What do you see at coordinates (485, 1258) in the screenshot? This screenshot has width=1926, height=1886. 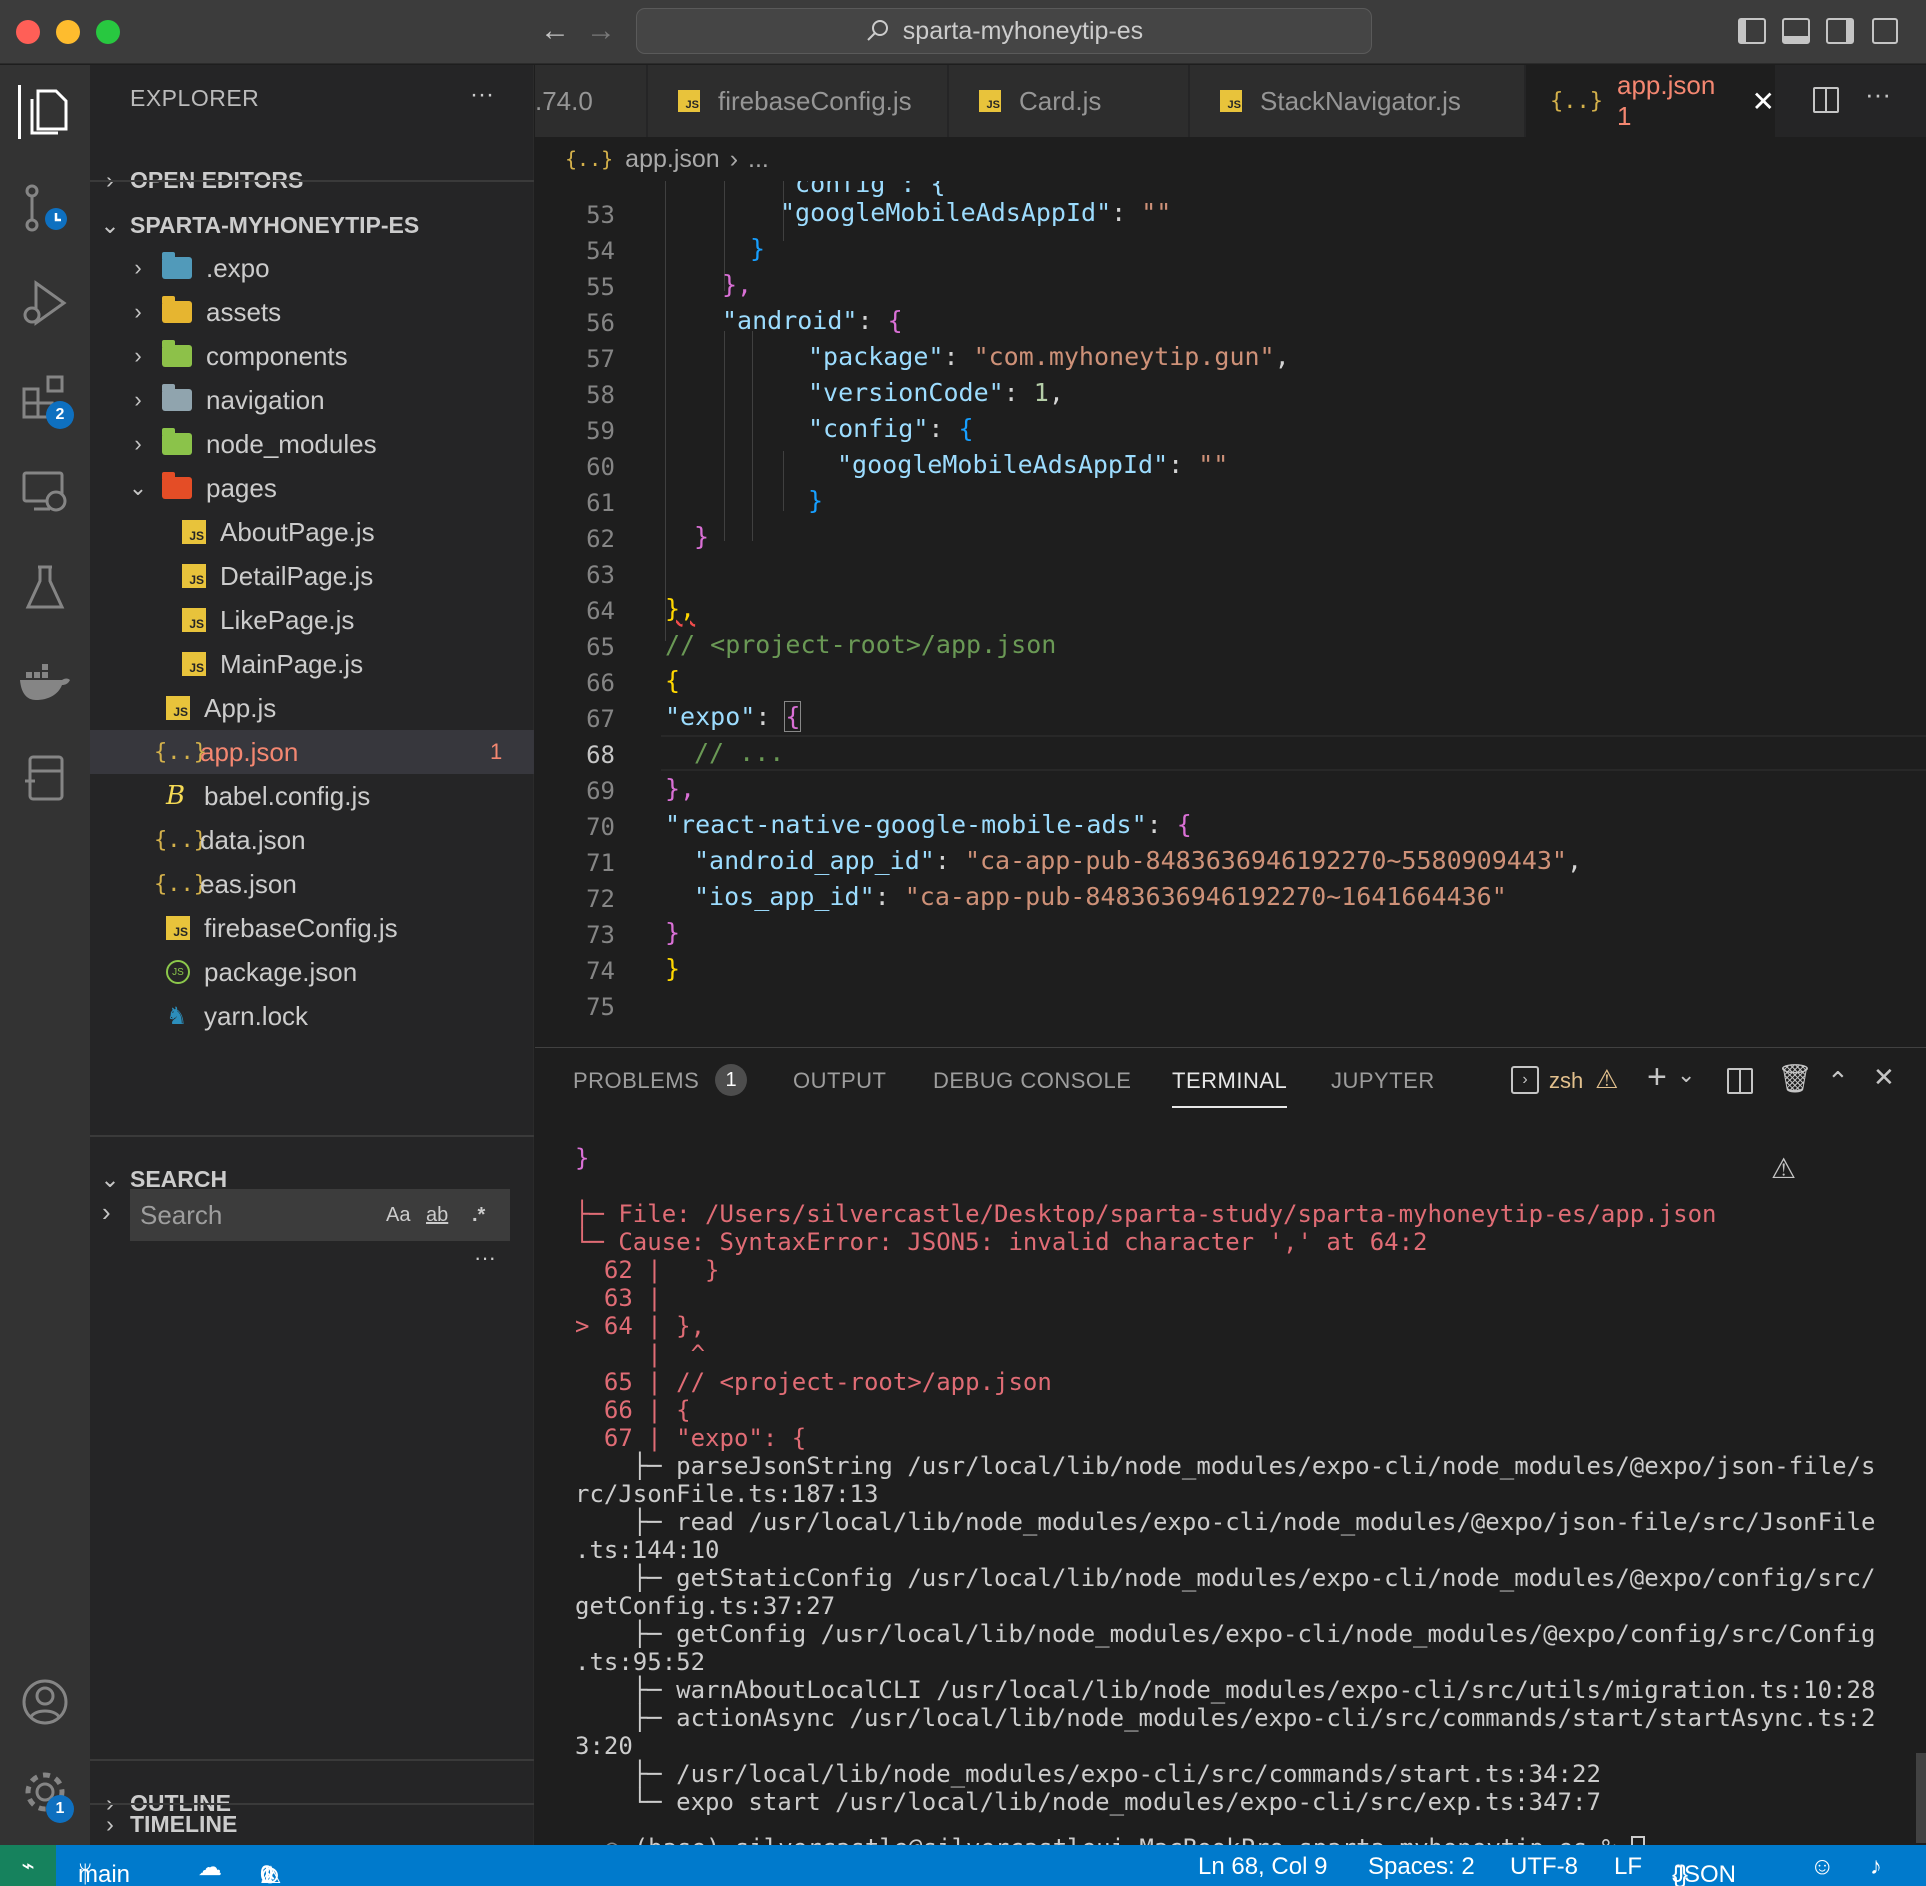 I see `search-more-button: ···` at bounding box center [485, 1258].